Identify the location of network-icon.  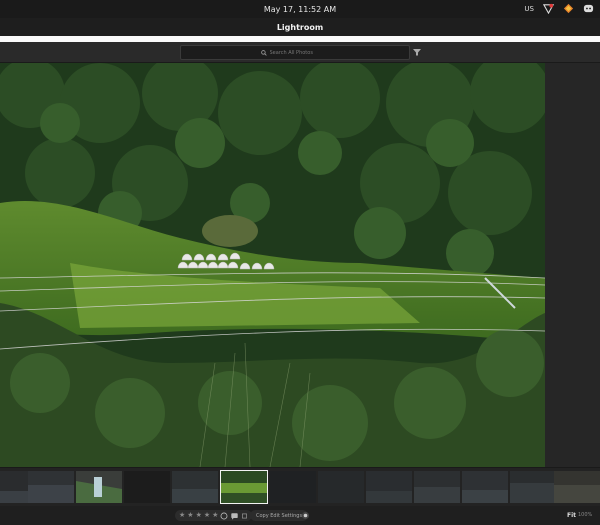
(548, 8).